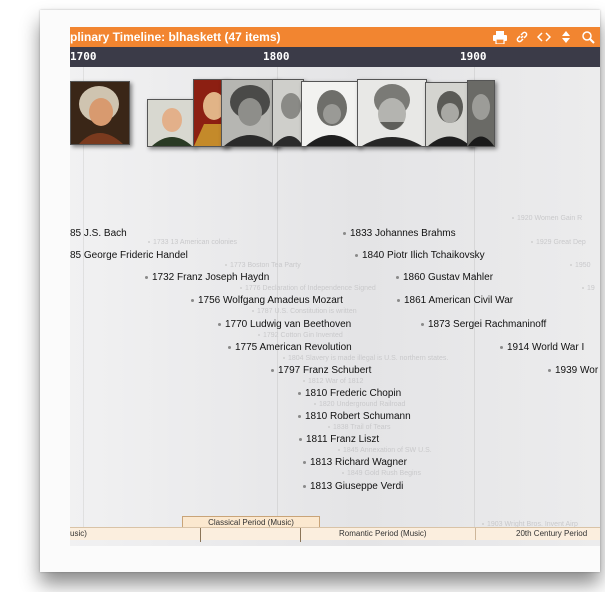 Image resolution: width=605 pixels, height=592 pixels. Describe the element at coordinates (449, 114) in the screenshot. I see `portrait-mahler` at that location.